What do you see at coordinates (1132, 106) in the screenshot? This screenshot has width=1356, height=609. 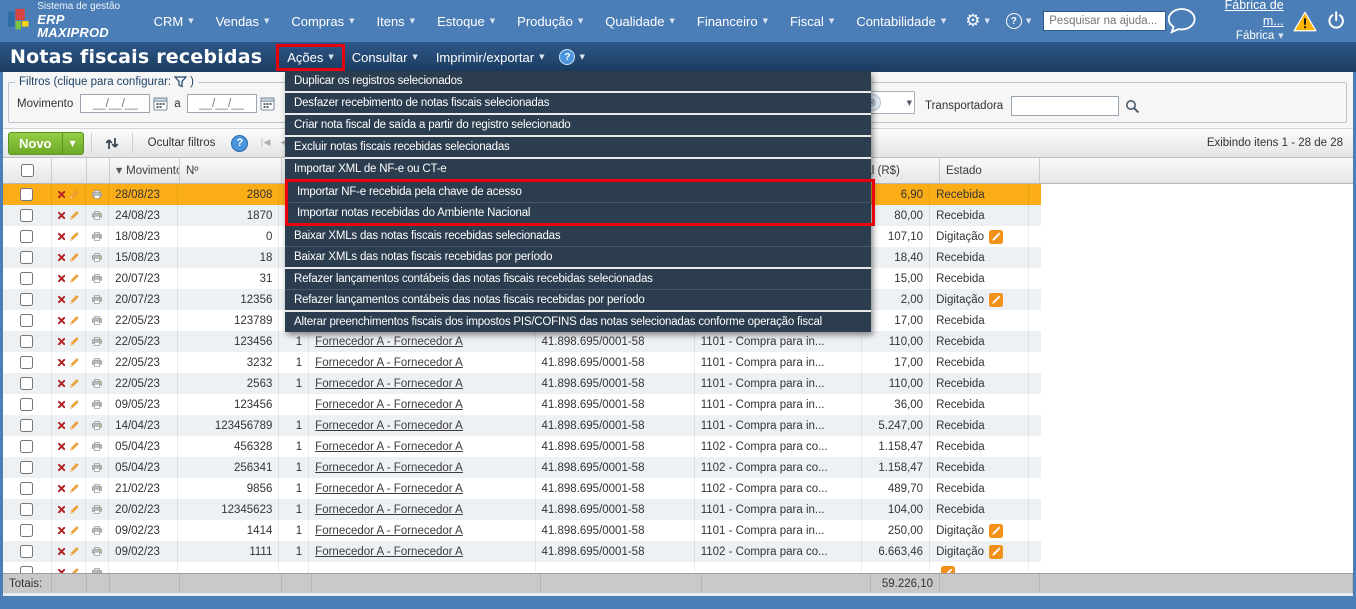 I see `search-icon` at bounding box center [1132, 106].